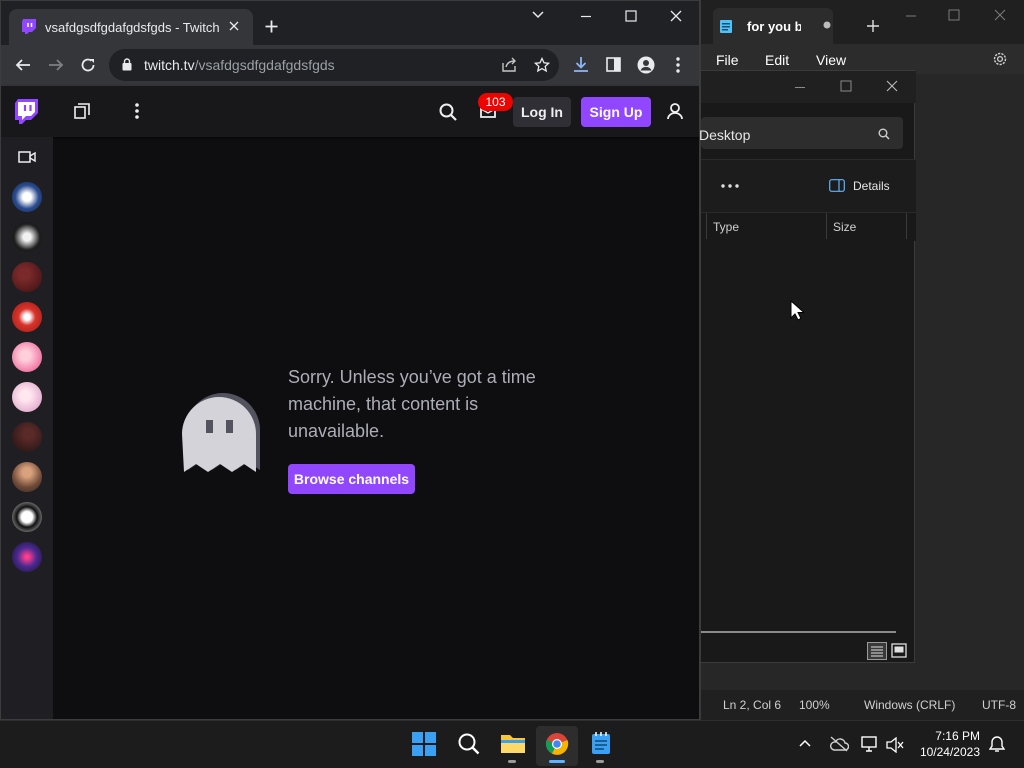 This screenshot has width=1024, height=768. What do you see at coordinates (678, 65) in the screenshot?
I see `chrome-menu-icon` at bounding box center [678, 65].